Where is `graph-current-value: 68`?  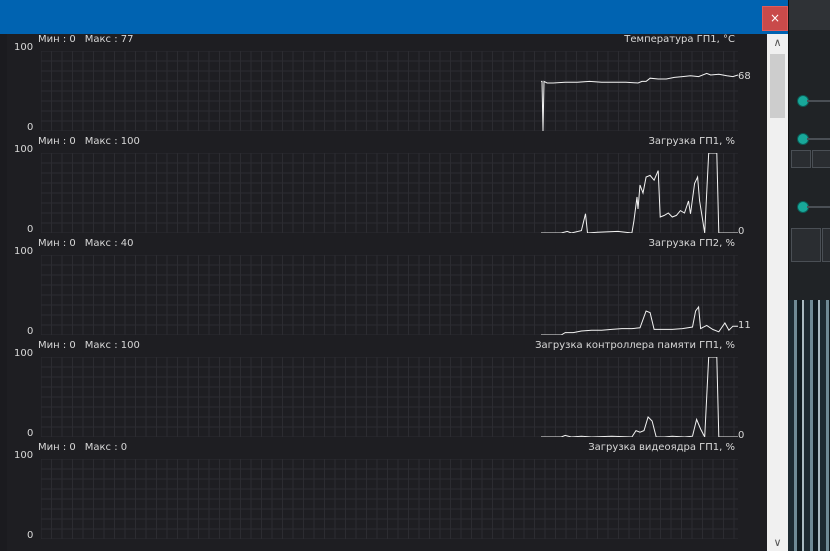
graph-current-value: 68 is located at coordinates (744, 76).